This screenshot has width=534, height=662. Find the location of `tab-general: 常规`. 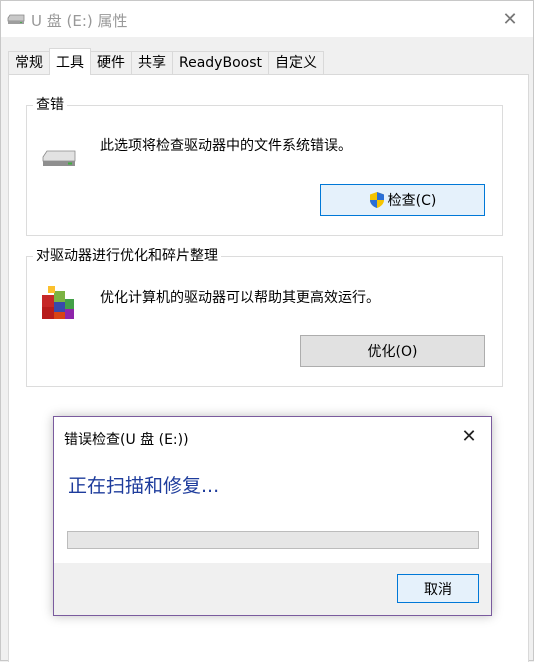

tab-general: 常规 is located at coordinates (29, 63).